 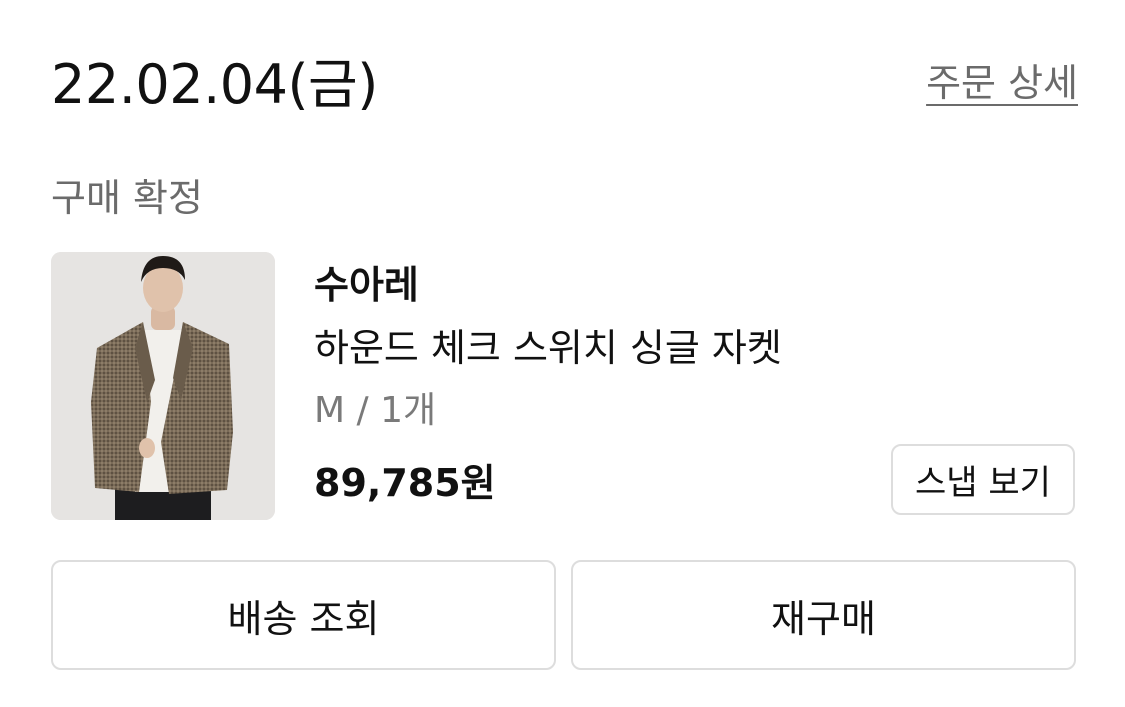 I want to click on product-name: 하운드 체크 스위치 싱글 자켓, so click(x=548, y=348).